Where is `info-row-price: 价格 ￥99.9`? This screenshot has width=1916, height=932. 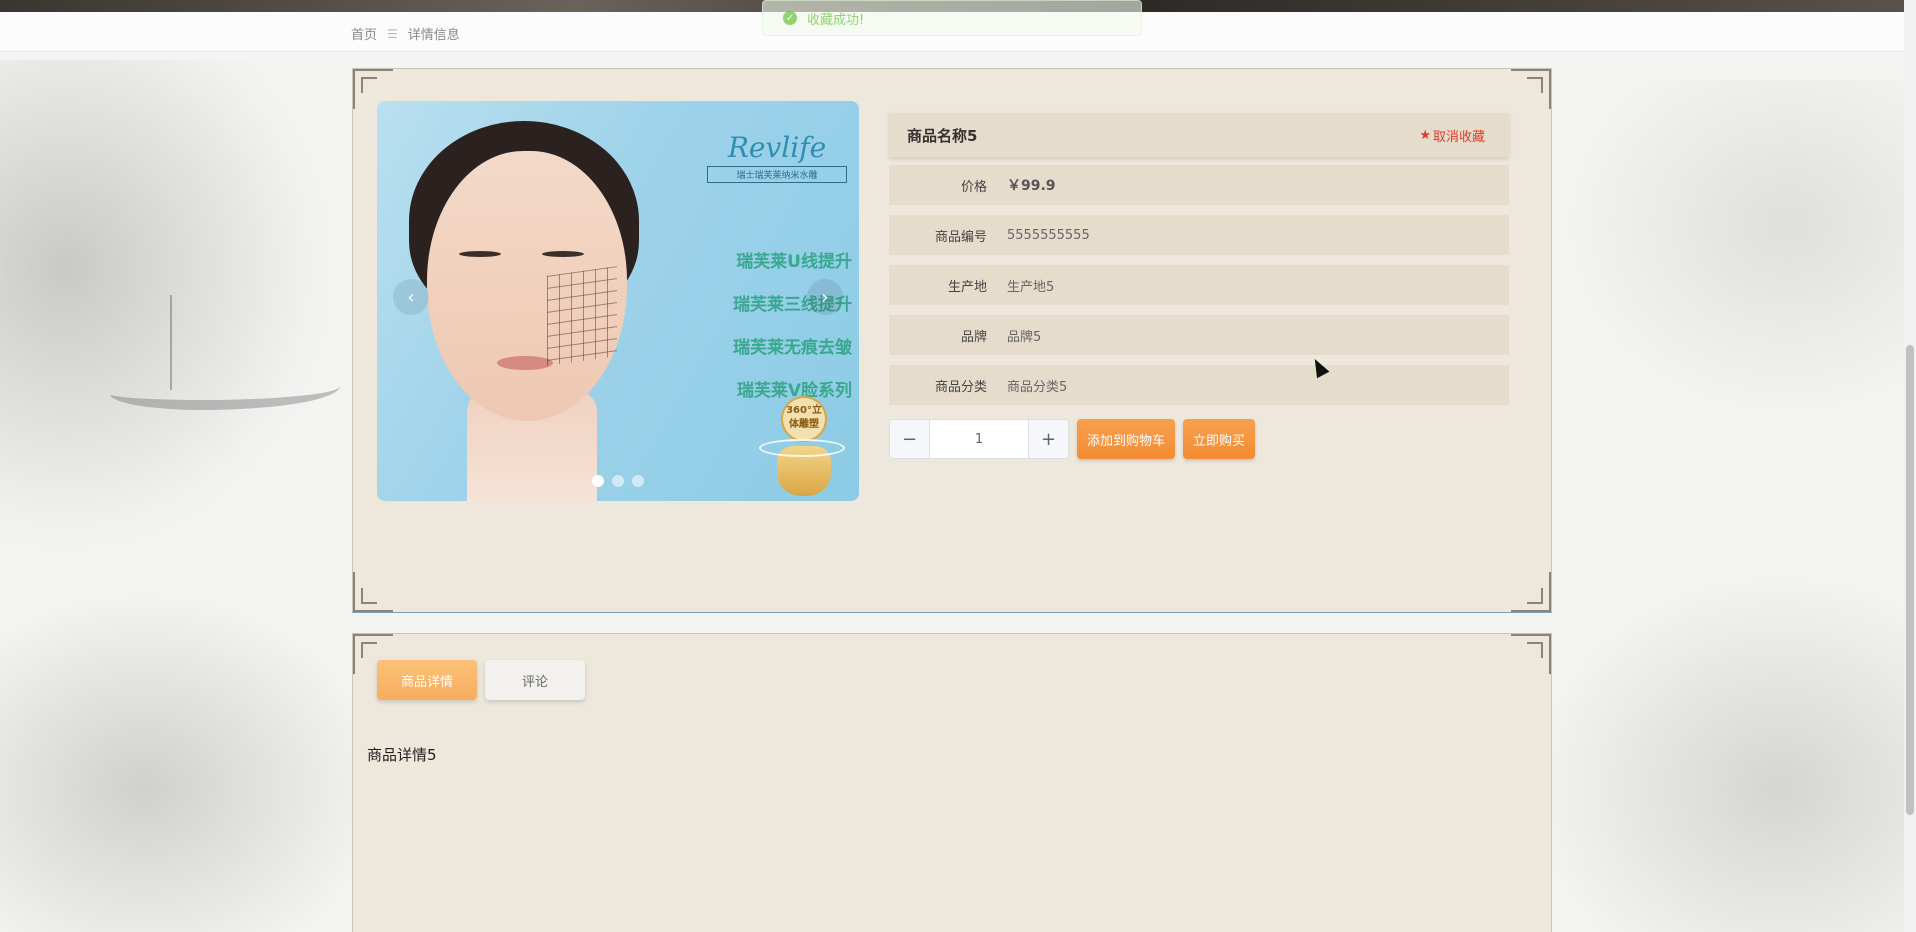 info-row-price: 价格 ￥99.9 is located at coordinates (1199, 185).